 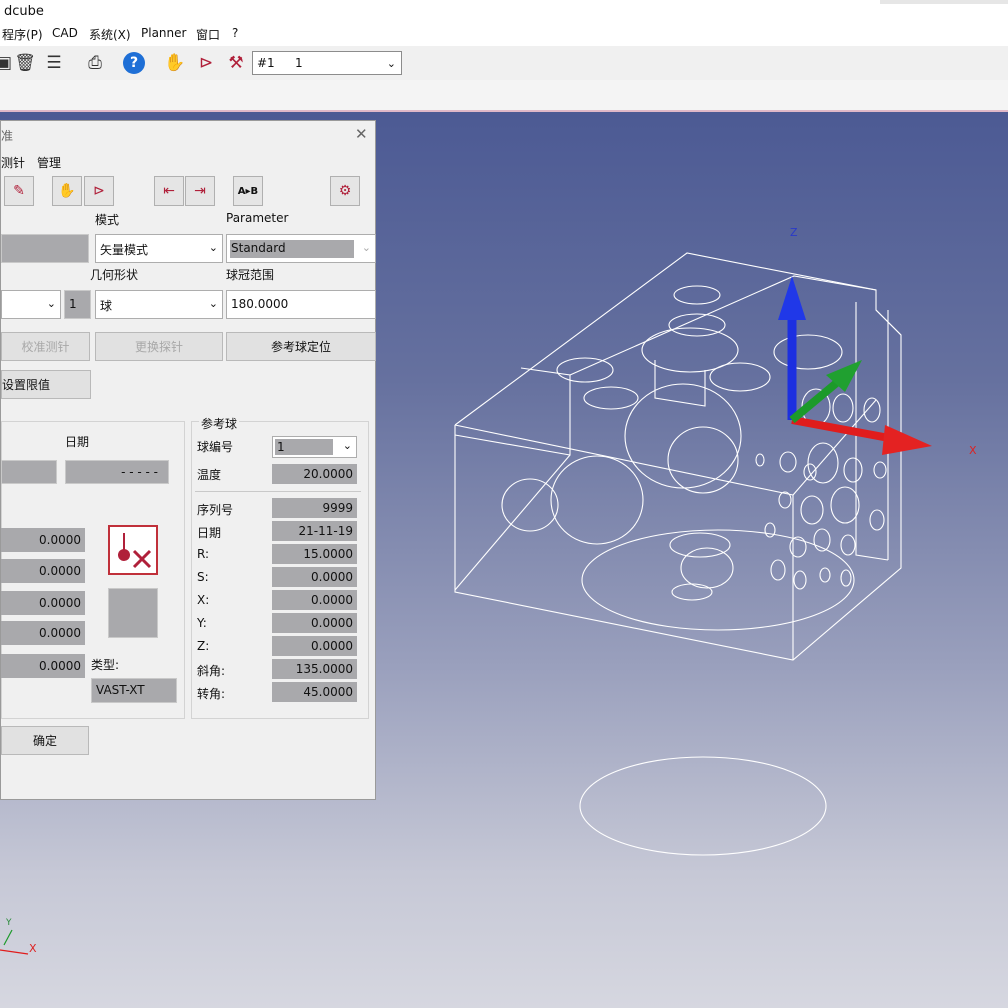 I want to click on edit-probe-icon: ✎, so click(x=19, y=191).